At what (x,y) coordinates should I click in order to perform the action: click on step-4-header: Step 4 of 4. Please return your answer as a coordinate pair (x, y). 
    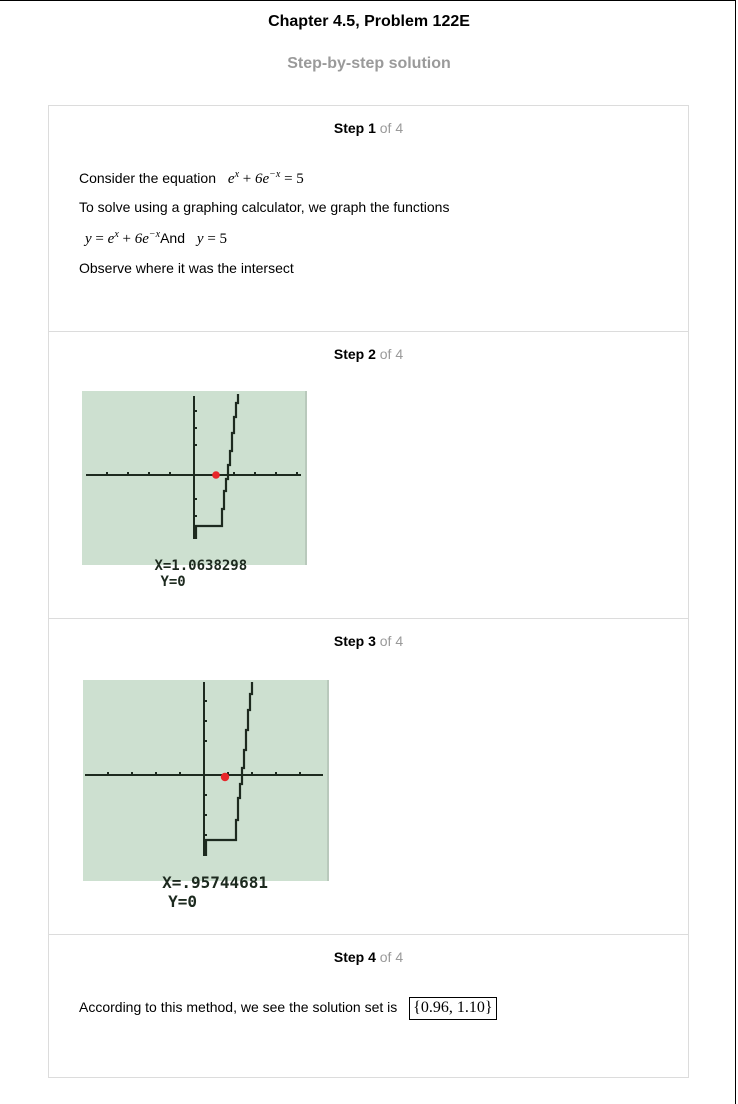
    Looking at the image, I should click on (368, 957).